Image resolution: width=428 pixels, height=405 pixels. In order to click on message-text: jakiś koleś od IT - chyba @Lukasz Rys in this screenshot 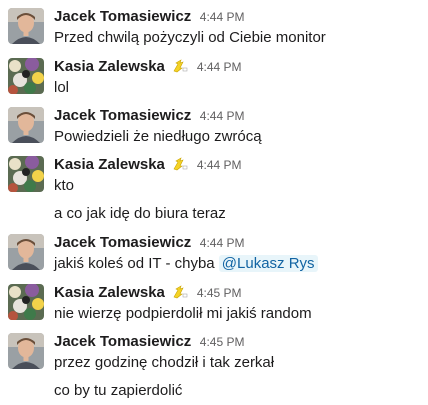, I will do `click(186, 264)`.